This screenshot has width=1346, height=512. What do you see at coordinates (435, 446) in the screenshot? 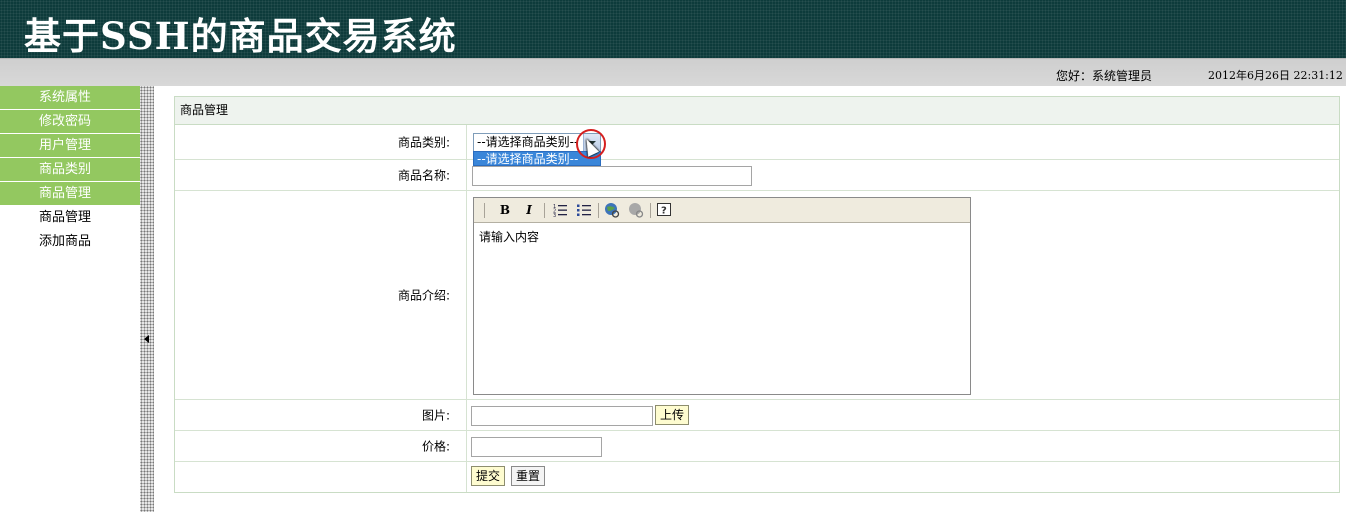
I see `price-label: 价格:` at bounding box center [435, 446].